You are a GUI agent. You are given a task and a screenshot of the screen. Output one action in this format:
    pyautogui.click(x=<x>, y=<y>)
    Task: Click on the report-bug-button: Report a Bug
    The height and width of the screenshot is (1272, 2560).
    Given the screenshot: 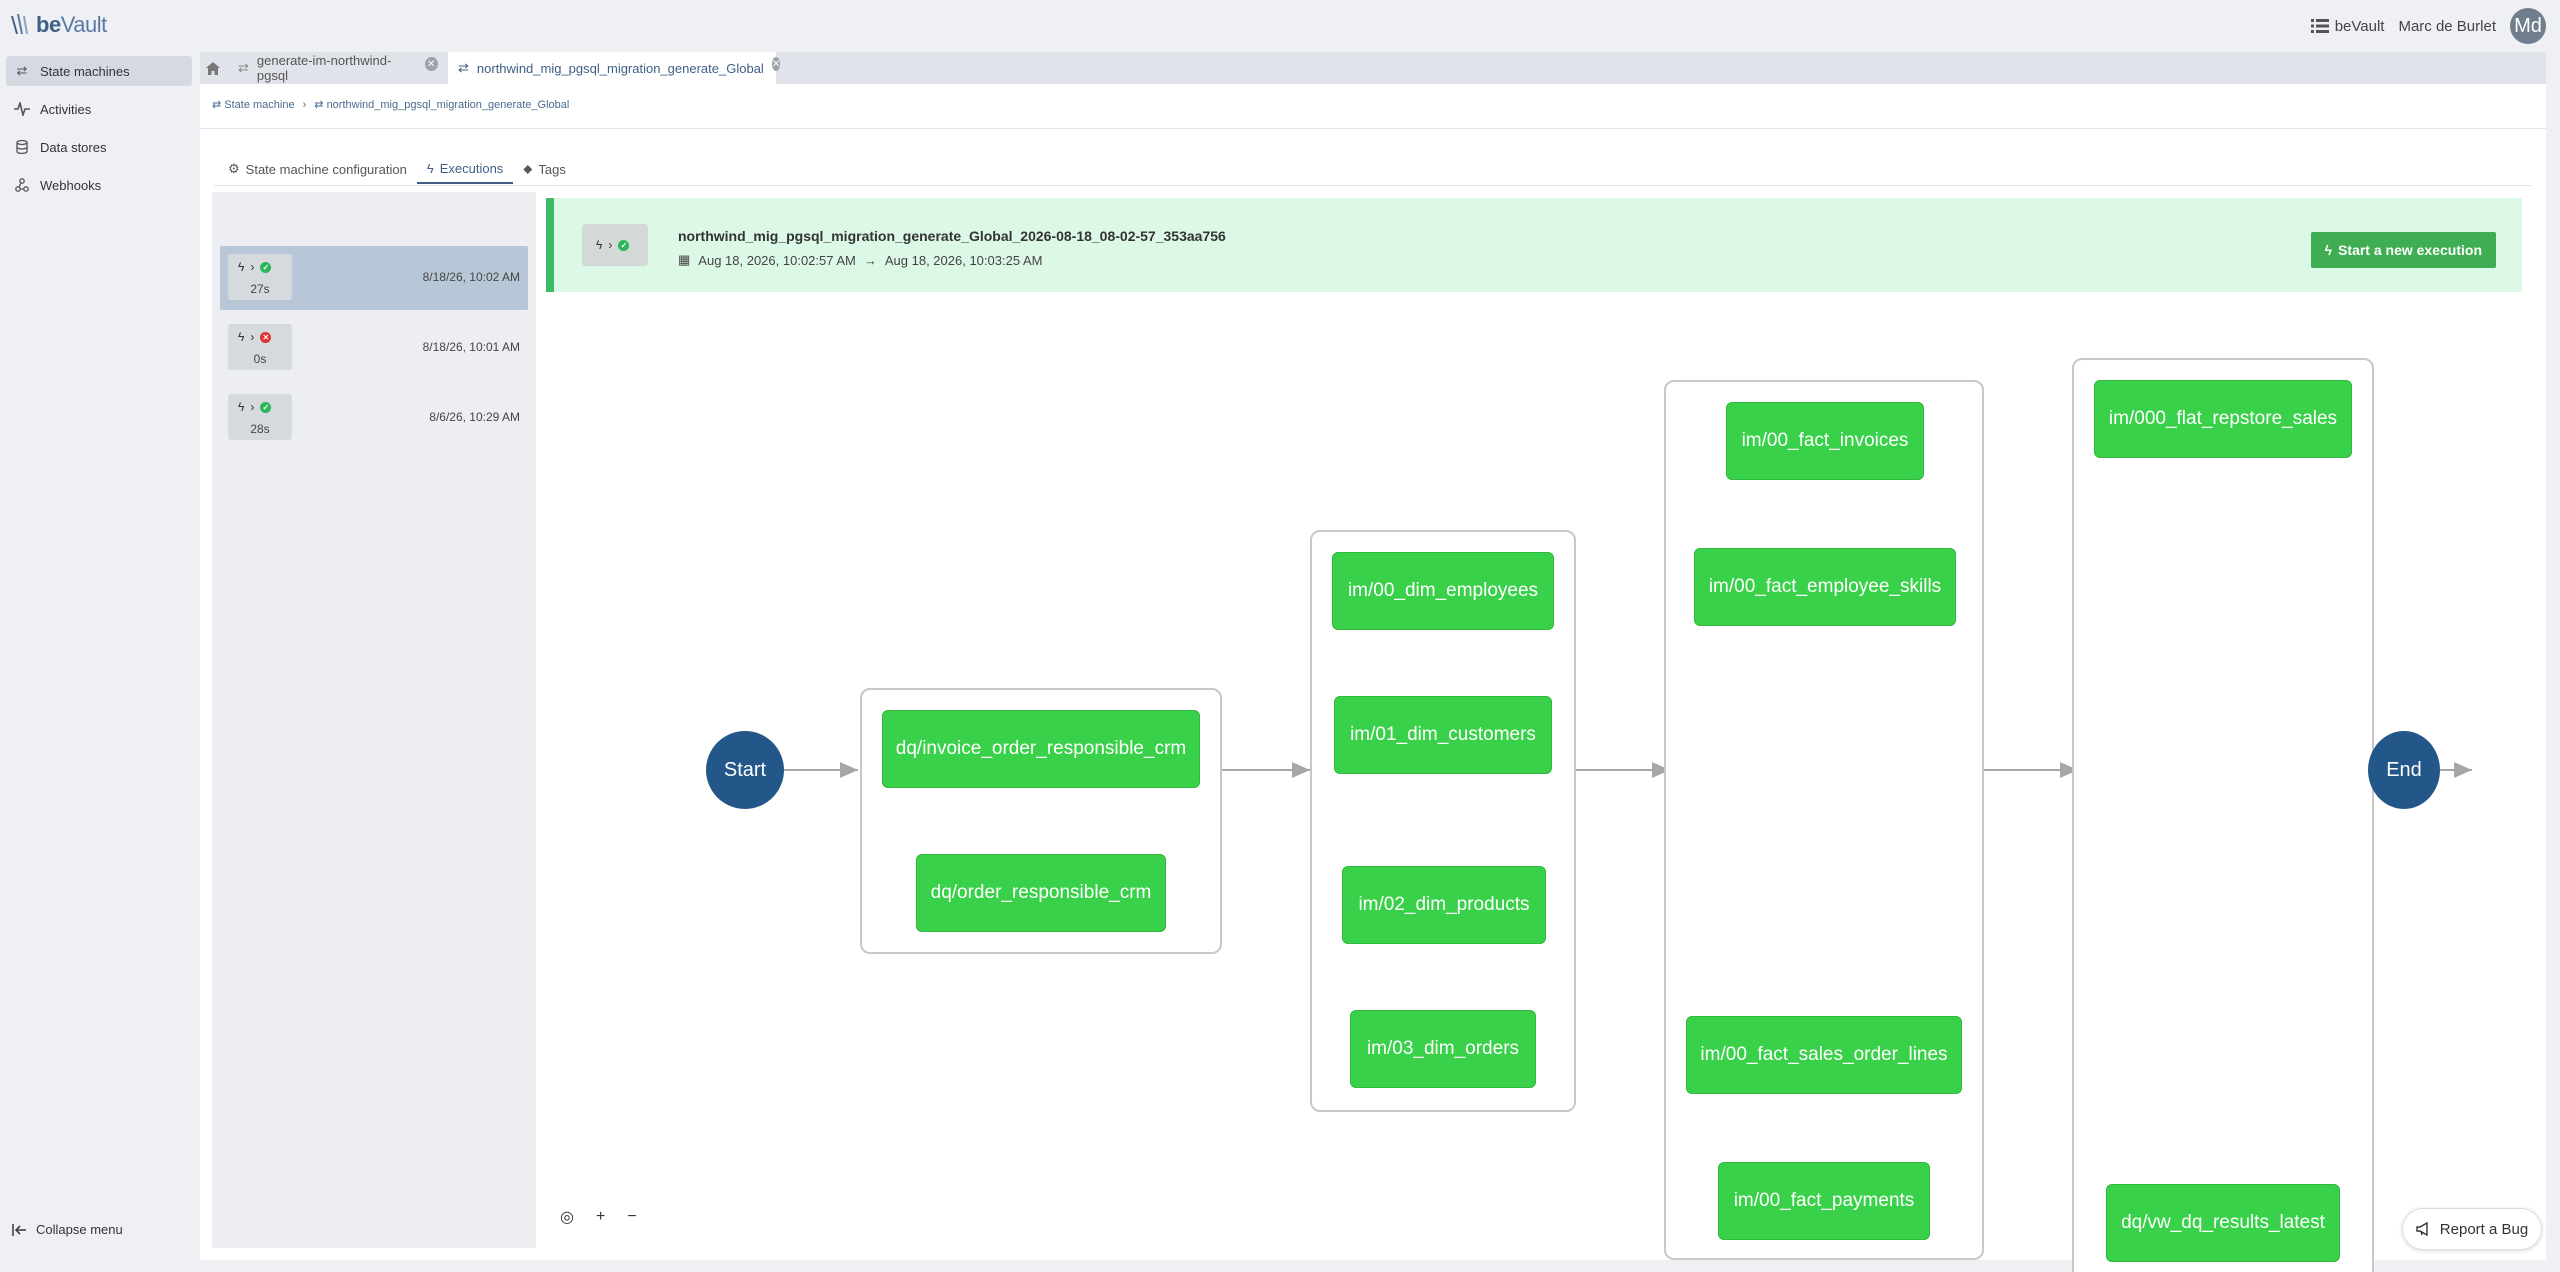 What is the action you would take?
    pyautogui.click(x=2472, y=1229)
    